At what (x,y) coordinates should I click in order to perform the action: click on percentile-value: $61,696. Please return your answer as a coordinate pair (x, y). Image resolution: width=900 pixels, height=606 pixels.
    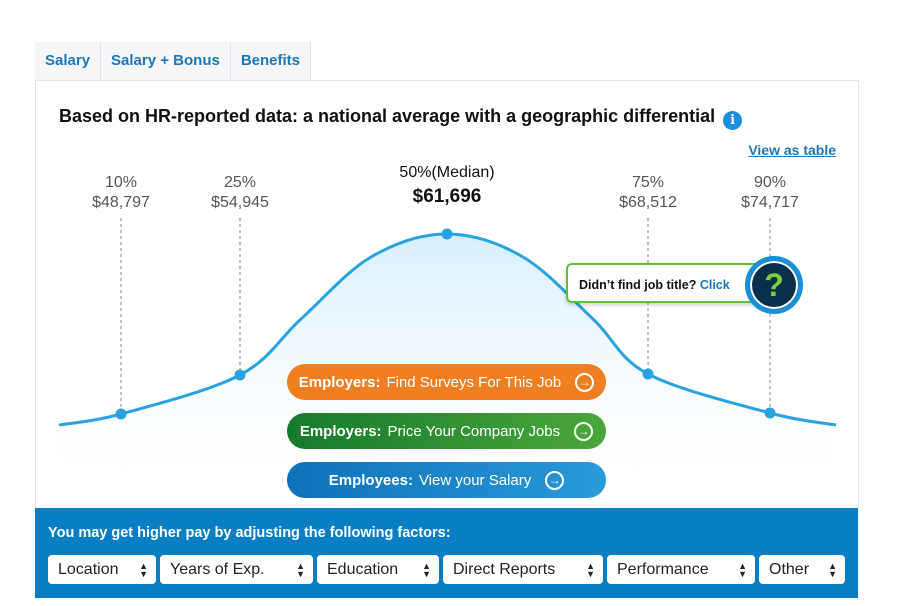
    Looking at the image, I should click on (447, 196).